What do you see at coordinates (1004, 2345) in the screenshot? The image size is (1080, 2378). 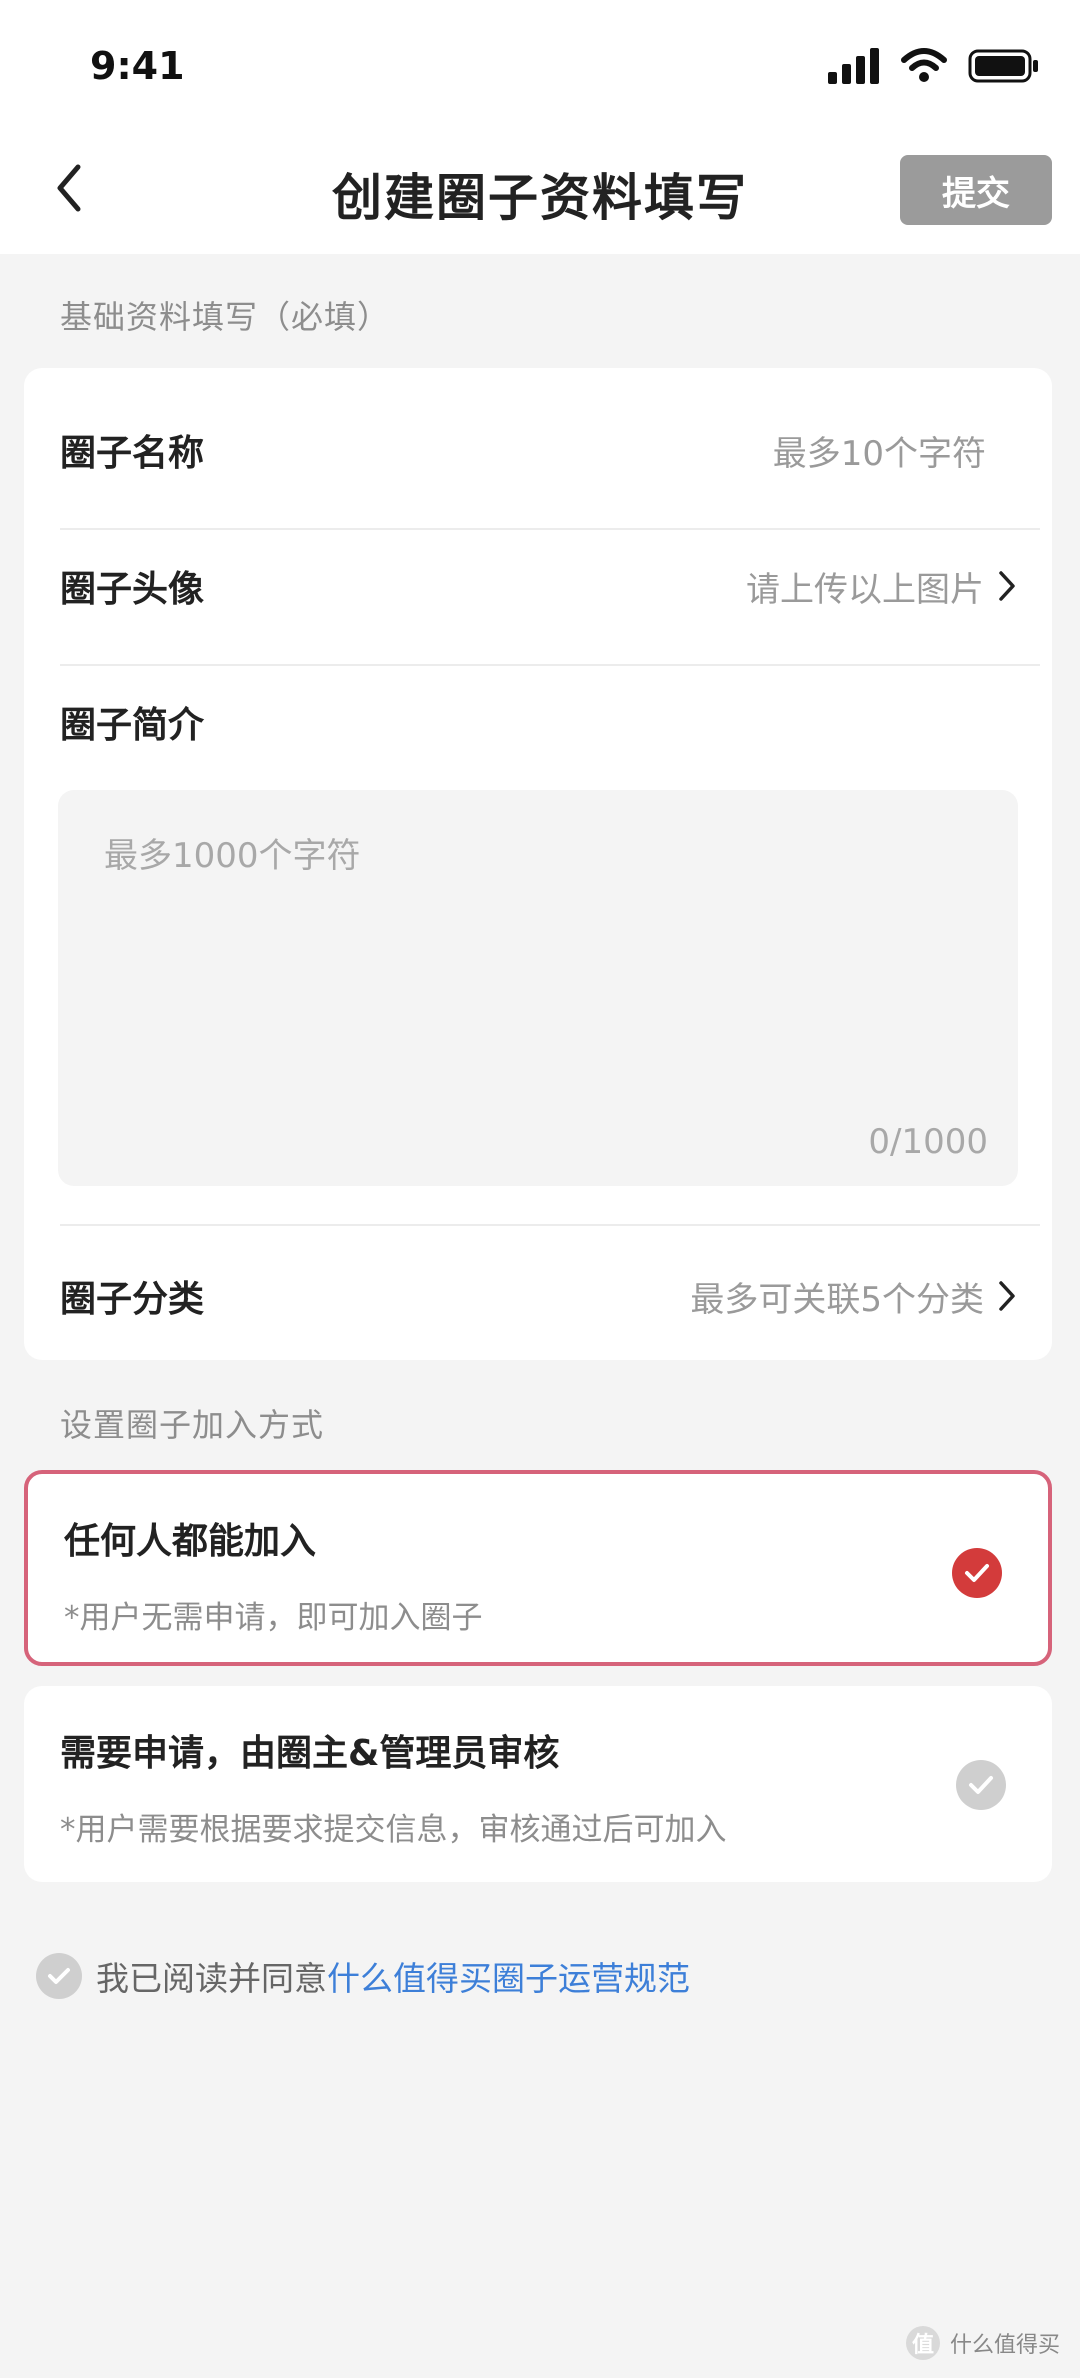 I see `watermark-text: 什么值得买` at bounding box center [1004, 2345].